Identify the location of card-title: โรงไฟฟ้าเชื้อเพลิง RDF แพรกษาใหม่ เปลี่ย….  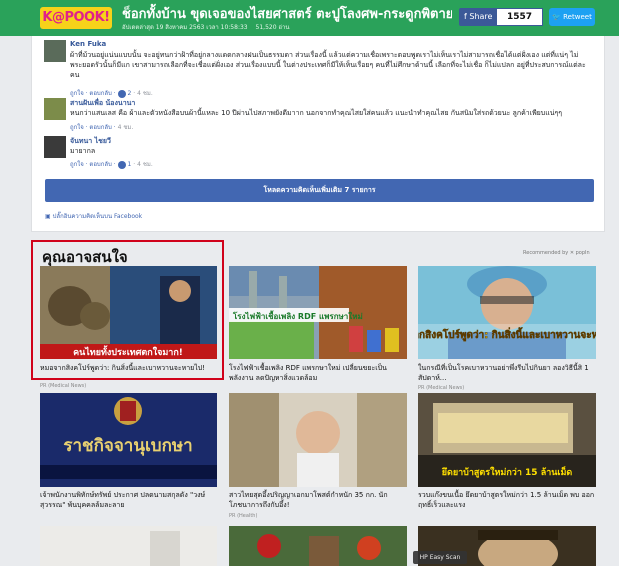
(318, 373).